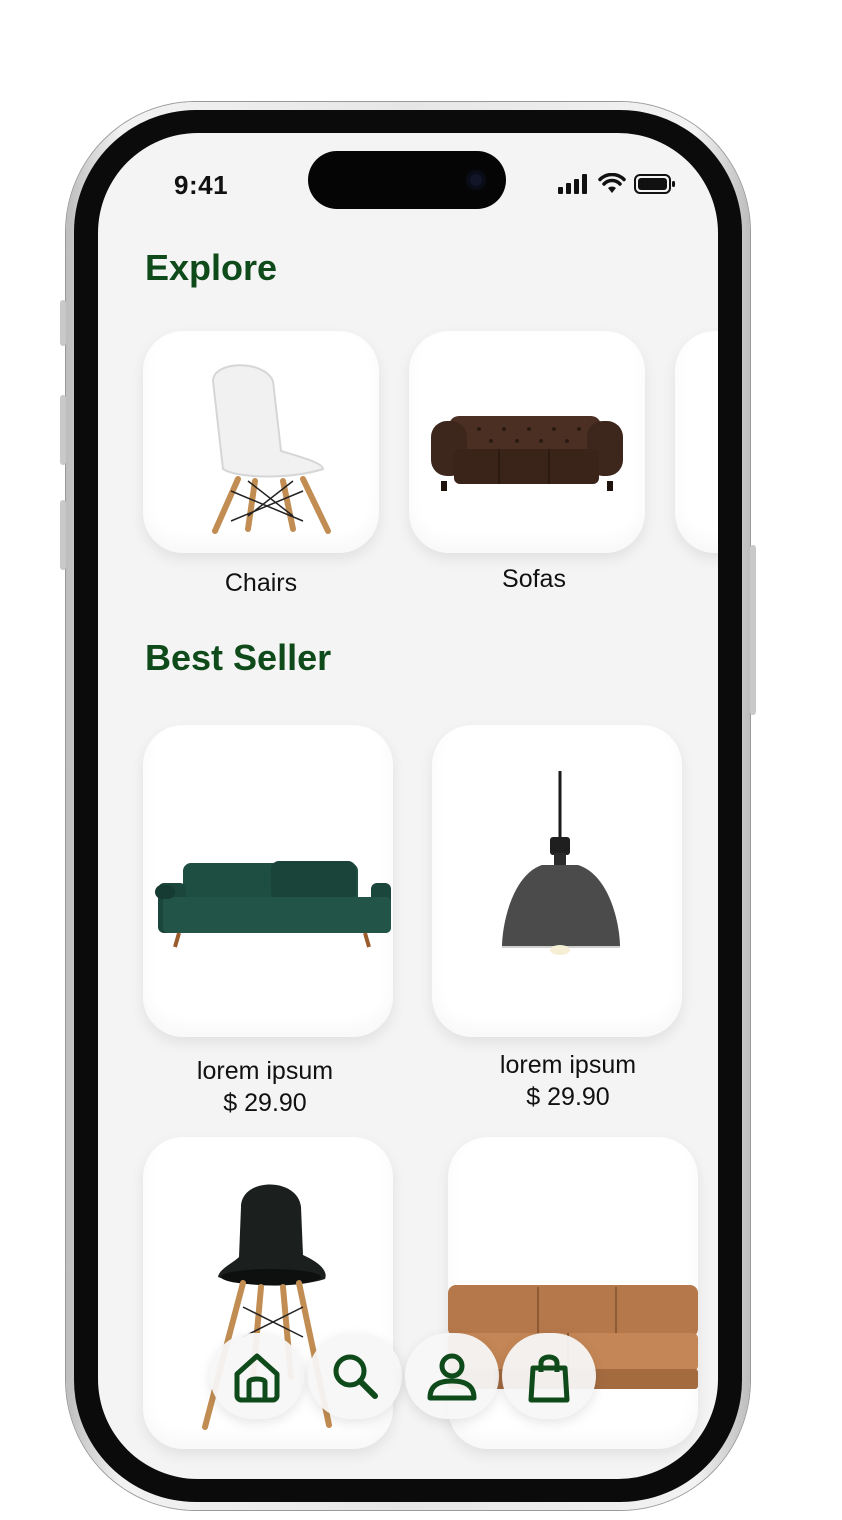  I want to click on nav-home-button, so click(257, 1376).